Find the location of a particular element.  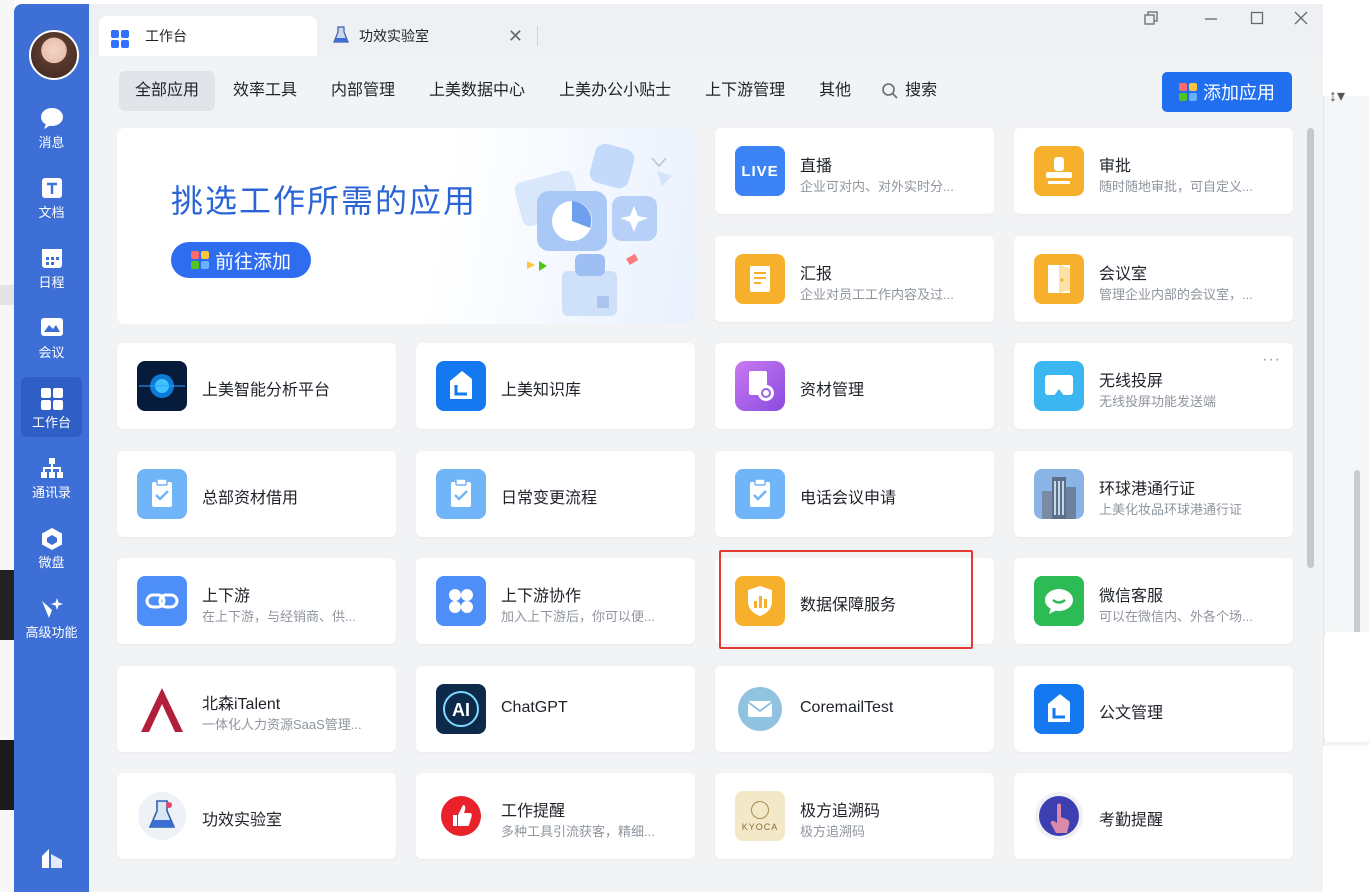

app-card: 考勤提醒 is located at coordinates (1153, 816).